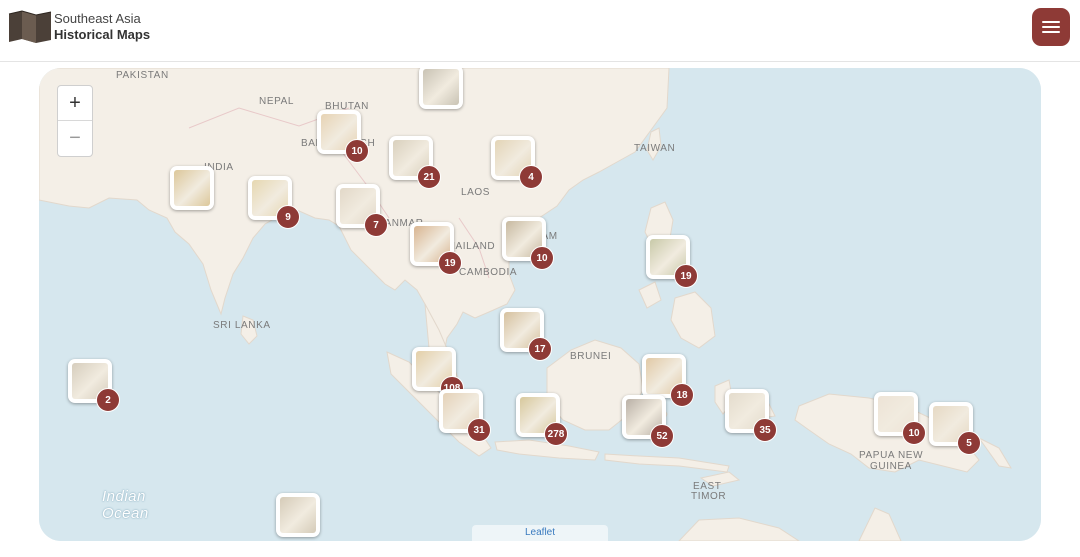  Describe the element at coordinates (142, 75) in the screenshot. I see `map-label-pakistan: PAKISTAN` at that location.